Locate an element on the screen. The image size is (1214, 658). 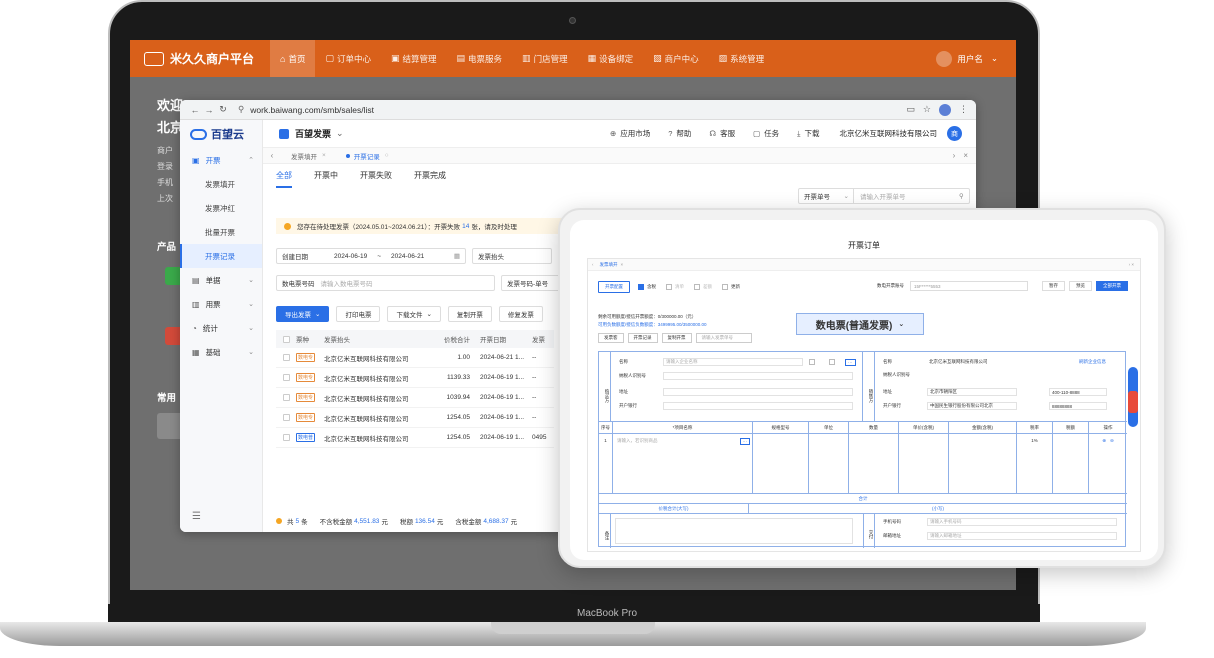
select-all-checkbox is located at coordinates (286, 339).